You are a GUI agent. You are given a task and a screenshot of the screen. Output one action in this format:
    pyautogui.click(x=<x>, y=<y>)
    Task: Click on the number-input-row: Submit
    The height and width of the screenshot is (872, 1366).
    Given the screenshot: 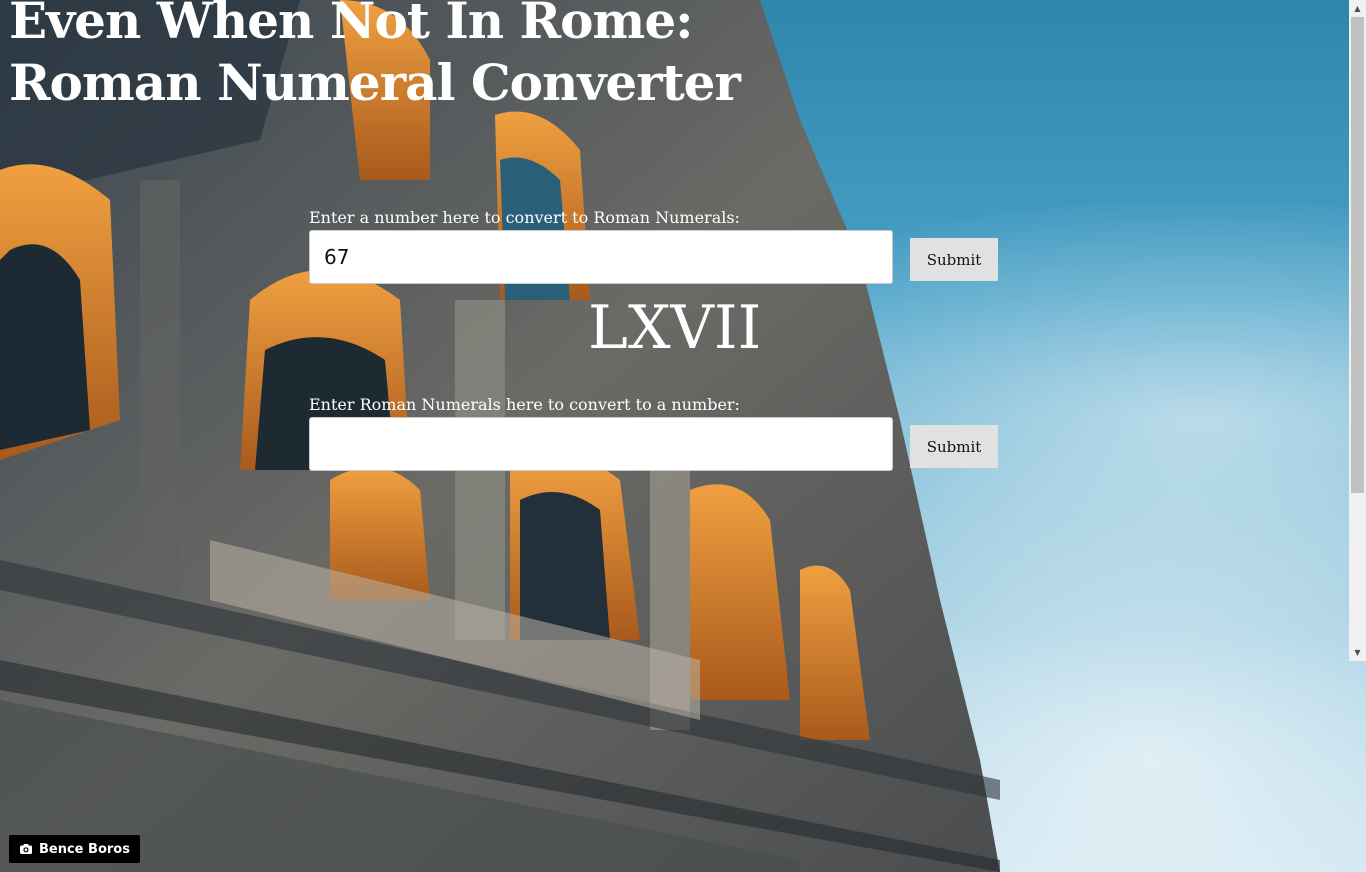 What is the action you would take?
    pyautogui.click(x=659, y=258)
    